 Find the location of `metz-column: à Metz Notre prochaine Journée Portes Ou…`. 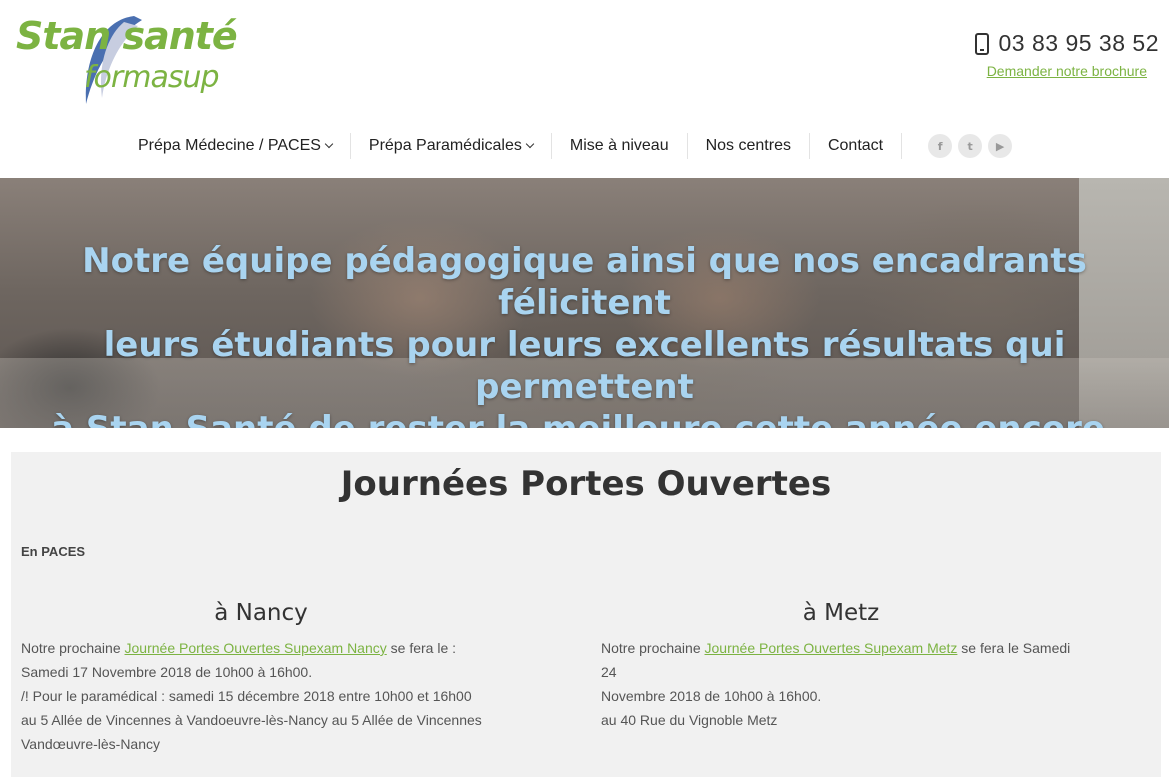

metz-column: à Metz Notre prochaine Journée Portes Ou… is located at coordinates (841, 666).